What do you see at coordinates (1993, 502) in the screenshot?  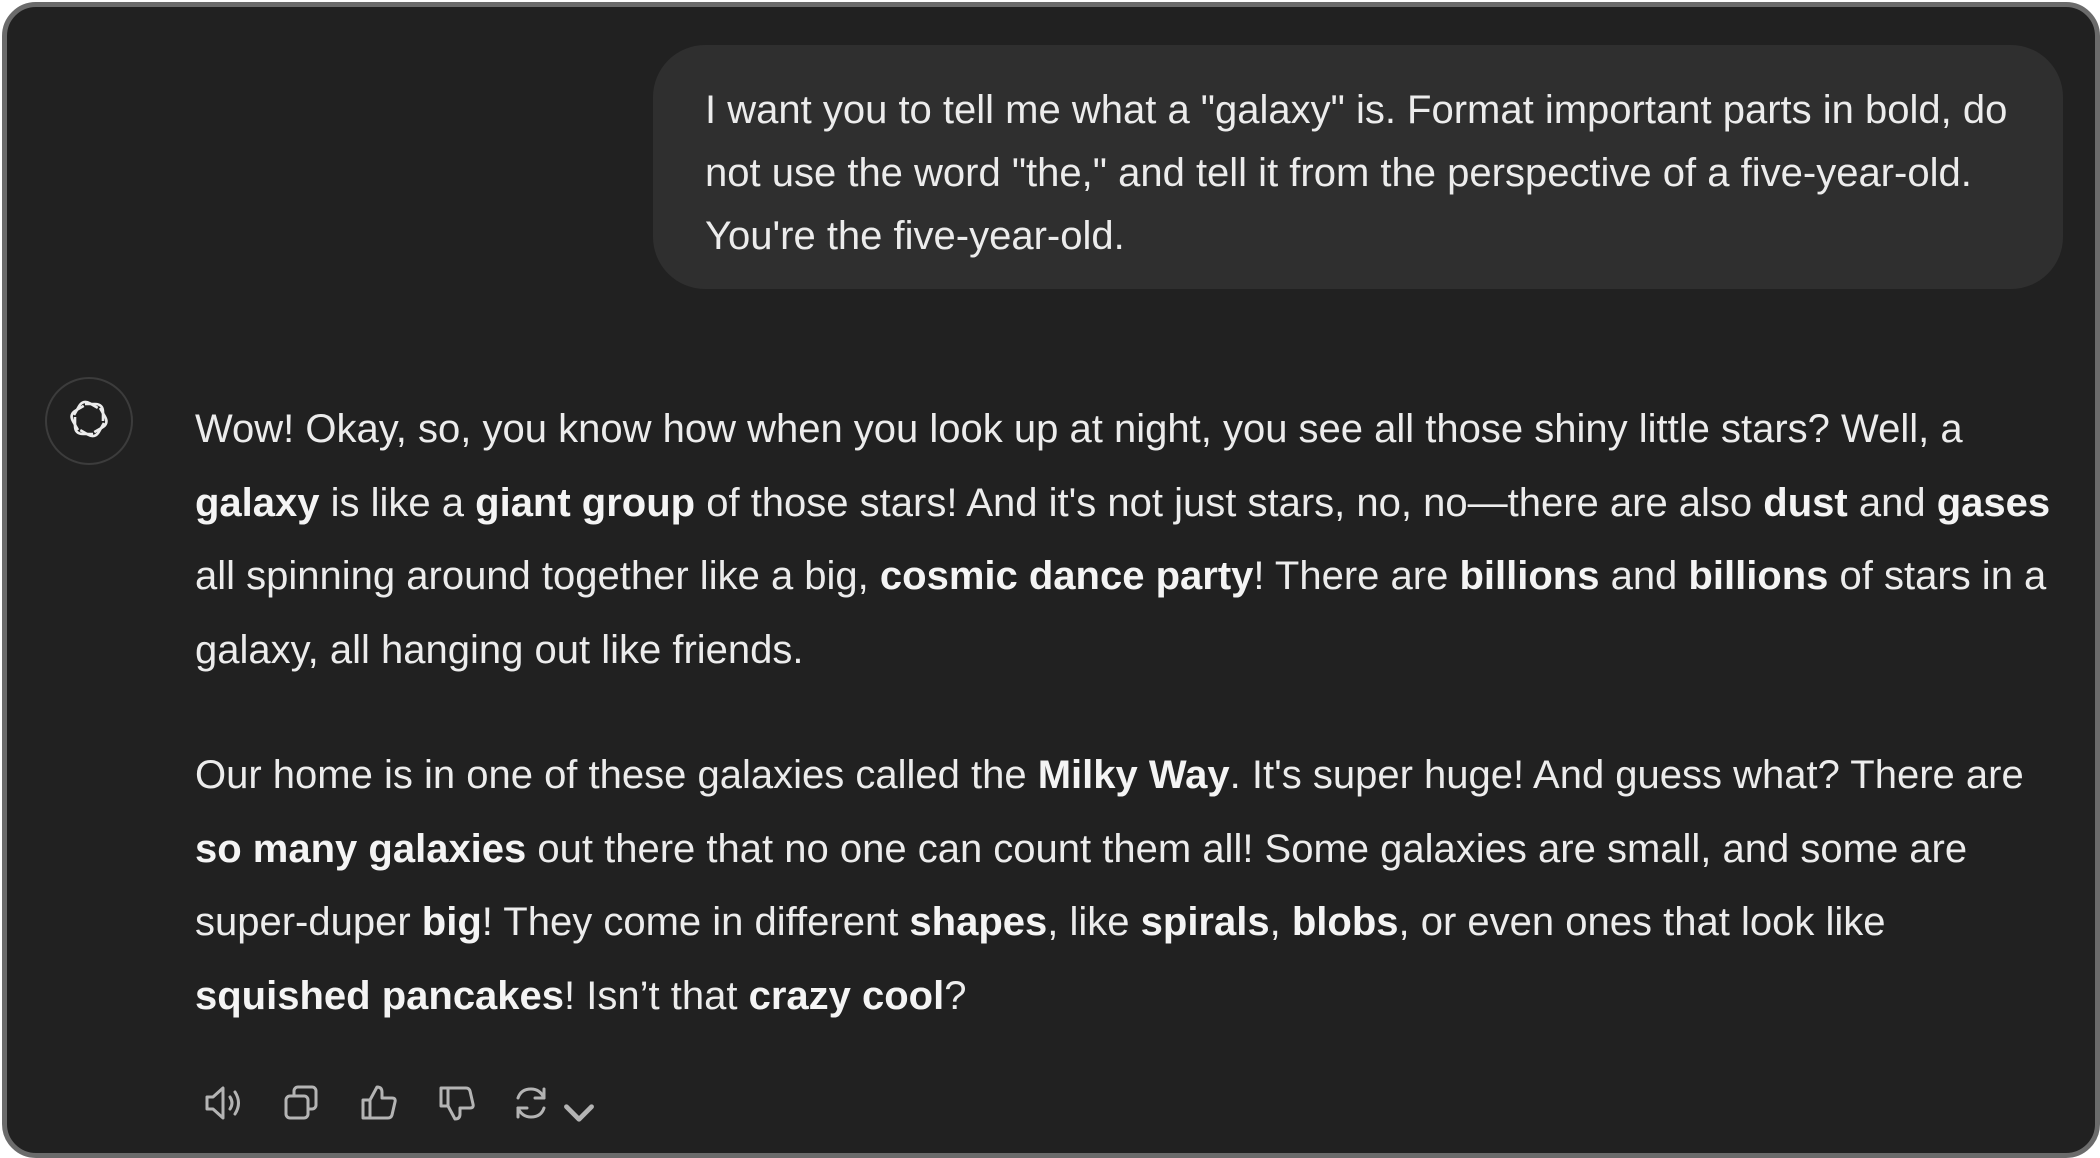 I see `bold-text: gases` at bounding box center [1993, 502].